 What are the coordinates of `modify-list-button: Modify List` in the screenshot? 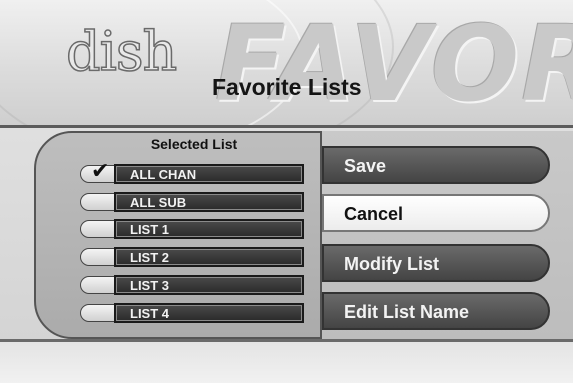 It's located at (436, 263).